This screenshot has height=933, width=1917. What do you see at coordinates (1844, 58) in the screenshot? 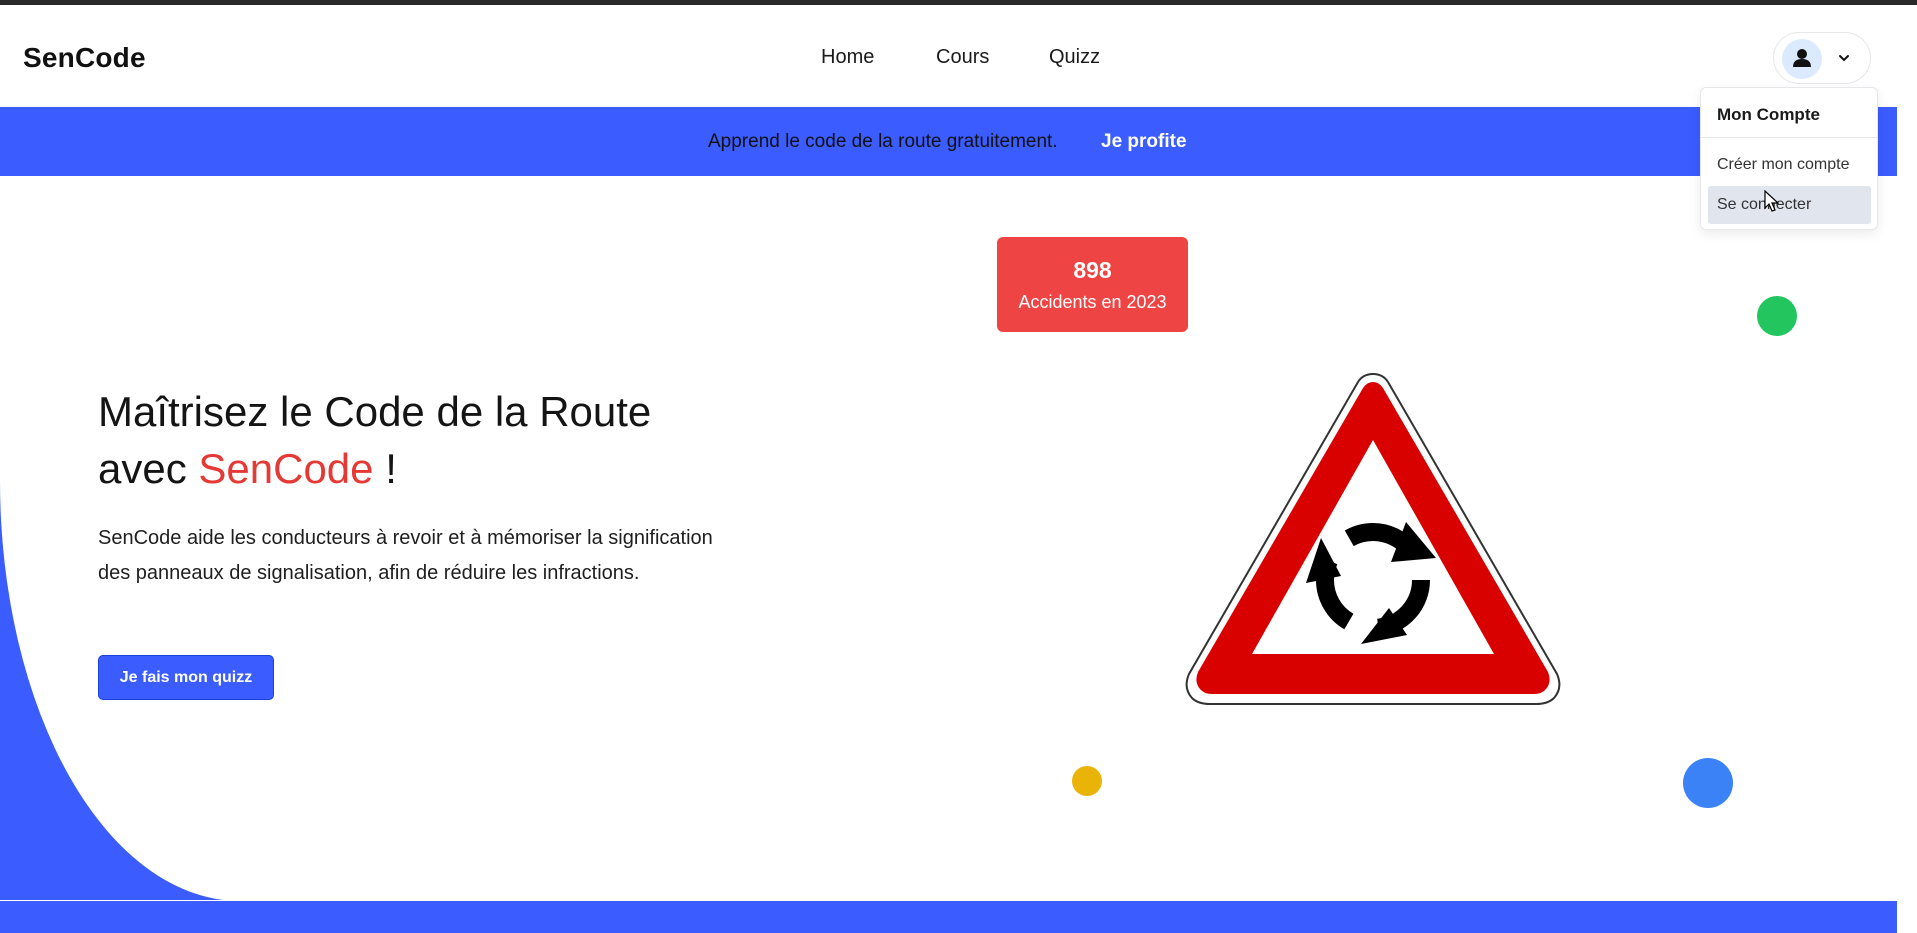
I see `chevron-down-icon` at bounding box center [1844, 58].